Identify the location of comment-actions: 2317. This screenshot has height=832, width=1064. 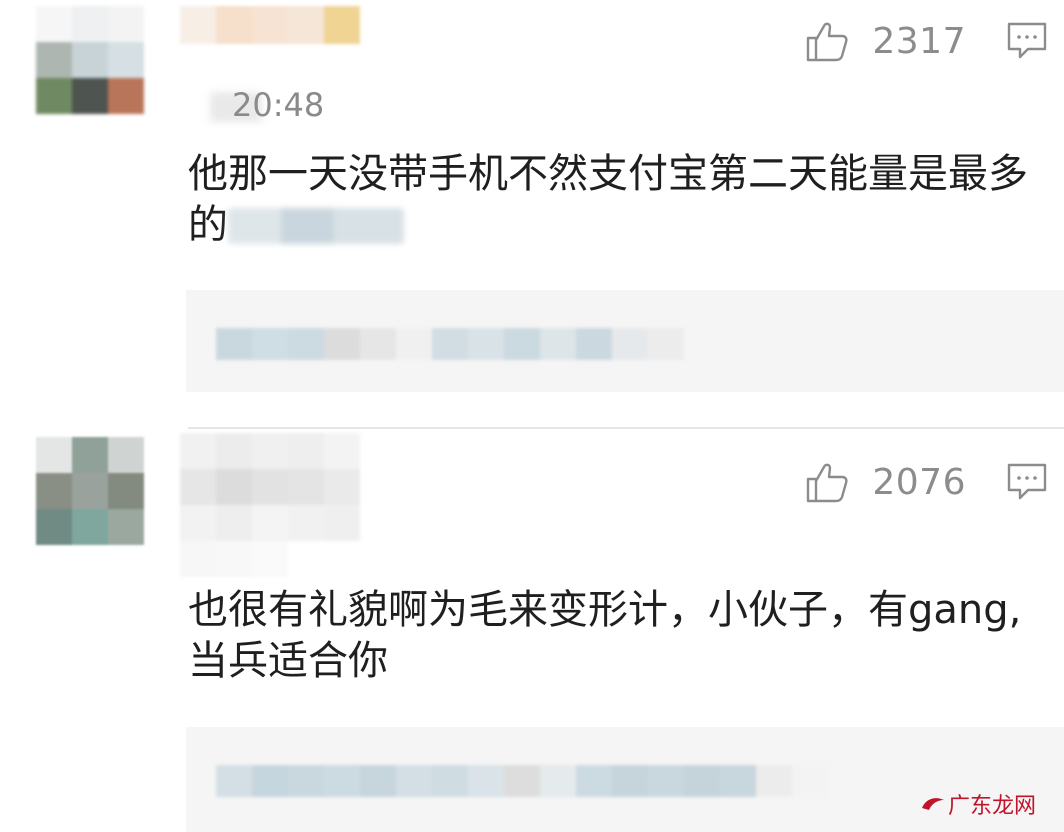
(926, 41).